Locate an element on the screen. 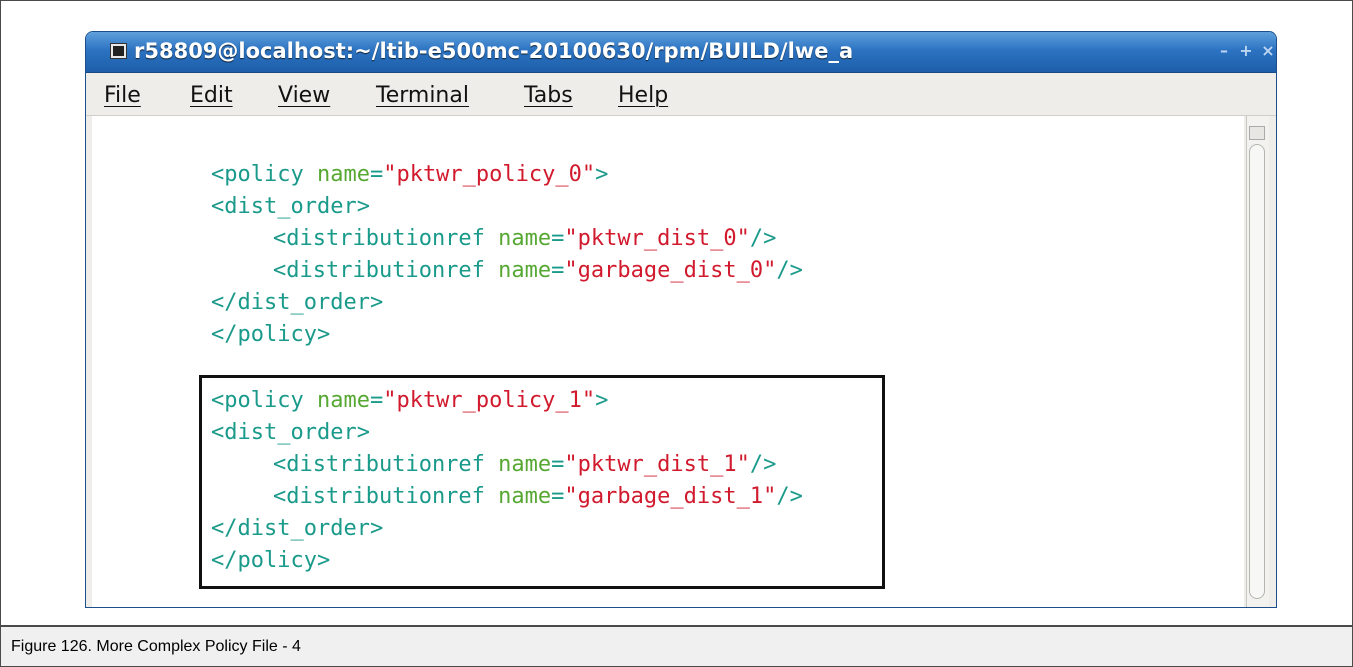 The width and height of the screenshot is (1353, 667). menu-terminal: Terminal is located at coordinates (422, 95).